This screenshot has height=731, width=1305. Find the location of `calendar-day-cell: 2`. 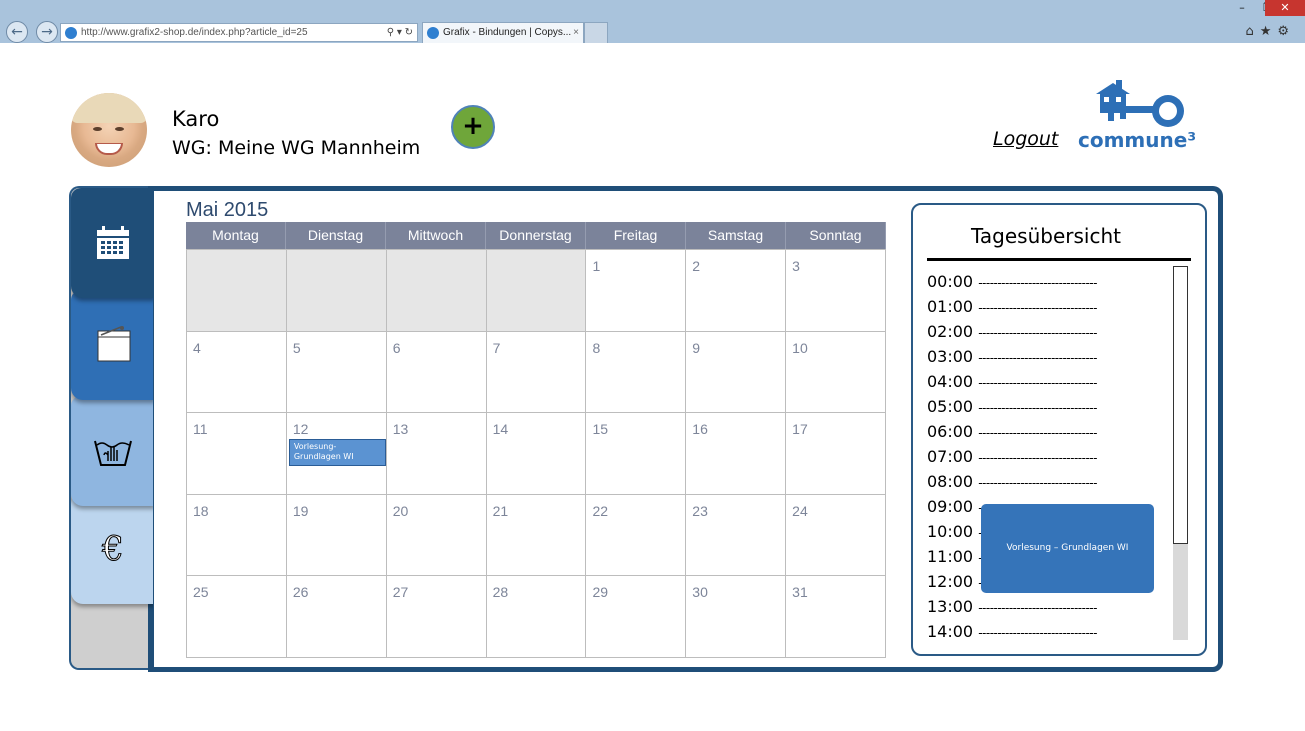

calendar-day-cell: 2 is located at coordinates (736, 291).